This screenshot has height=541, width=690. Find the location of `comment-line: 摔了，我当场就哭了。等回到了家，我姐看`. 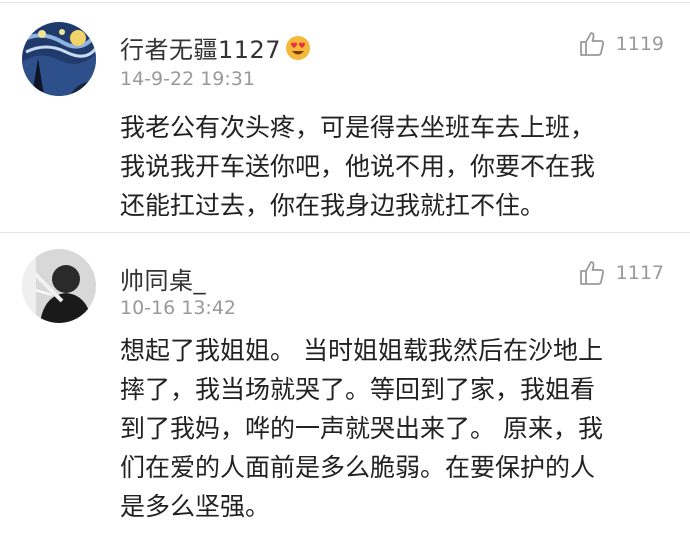

comment-line: 摔了，我当场就哭了。等回到了家，我姐看 is located at coordinates (358, 389).